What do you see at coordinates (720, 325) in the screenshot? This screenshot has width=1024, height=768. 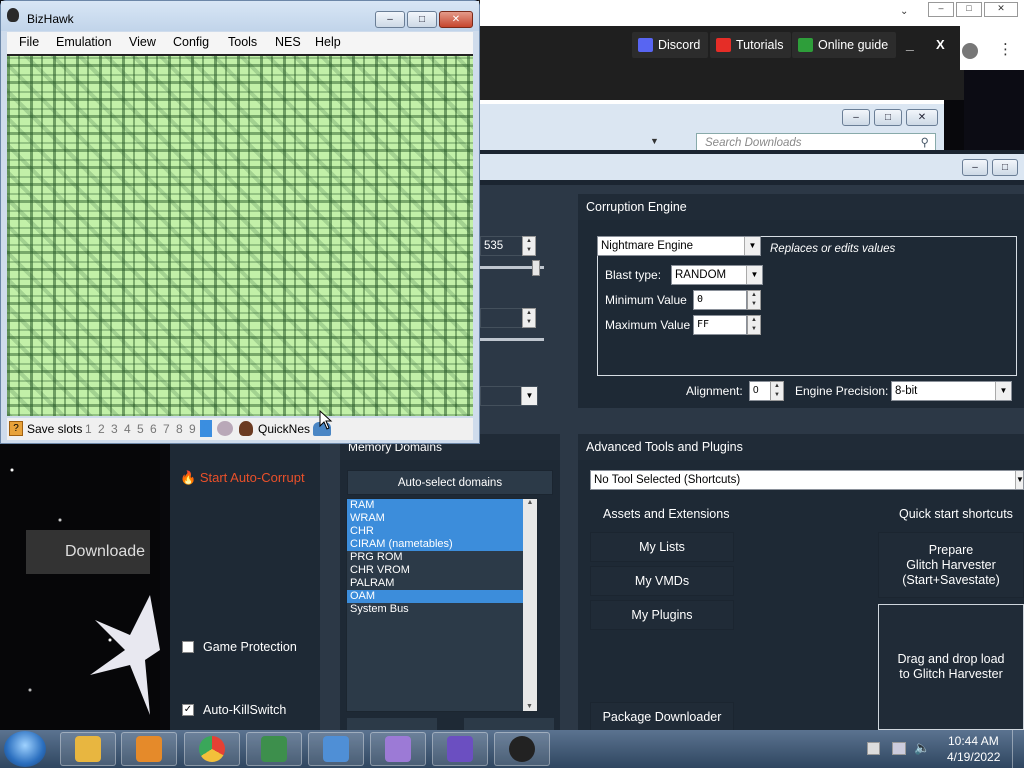 I see `max-value-input: FF` at bounding box center [720, 325].